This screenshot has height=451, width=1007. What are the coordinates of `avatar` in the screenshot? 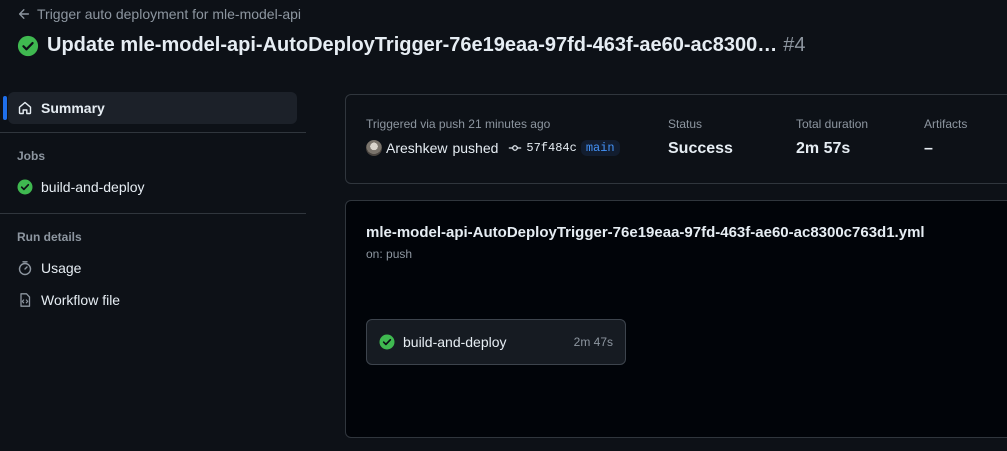 It's located at (374, 148).